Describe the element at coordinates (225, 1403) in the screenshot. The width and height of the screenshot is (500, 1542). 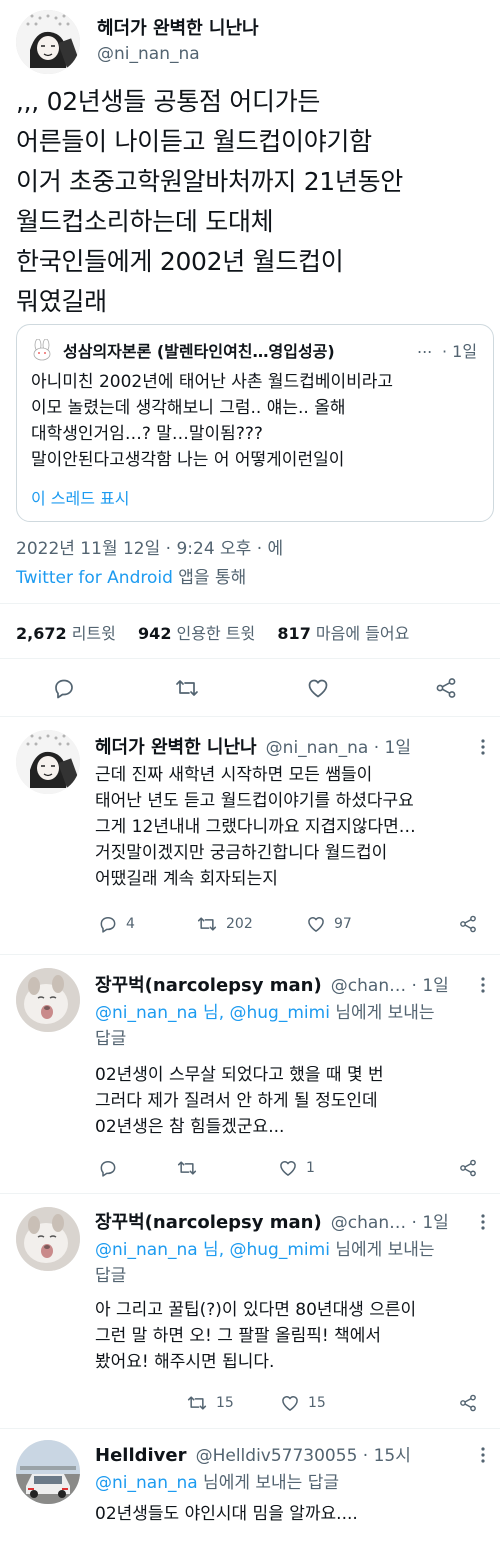
I see `retweet-count: 15` at that location.